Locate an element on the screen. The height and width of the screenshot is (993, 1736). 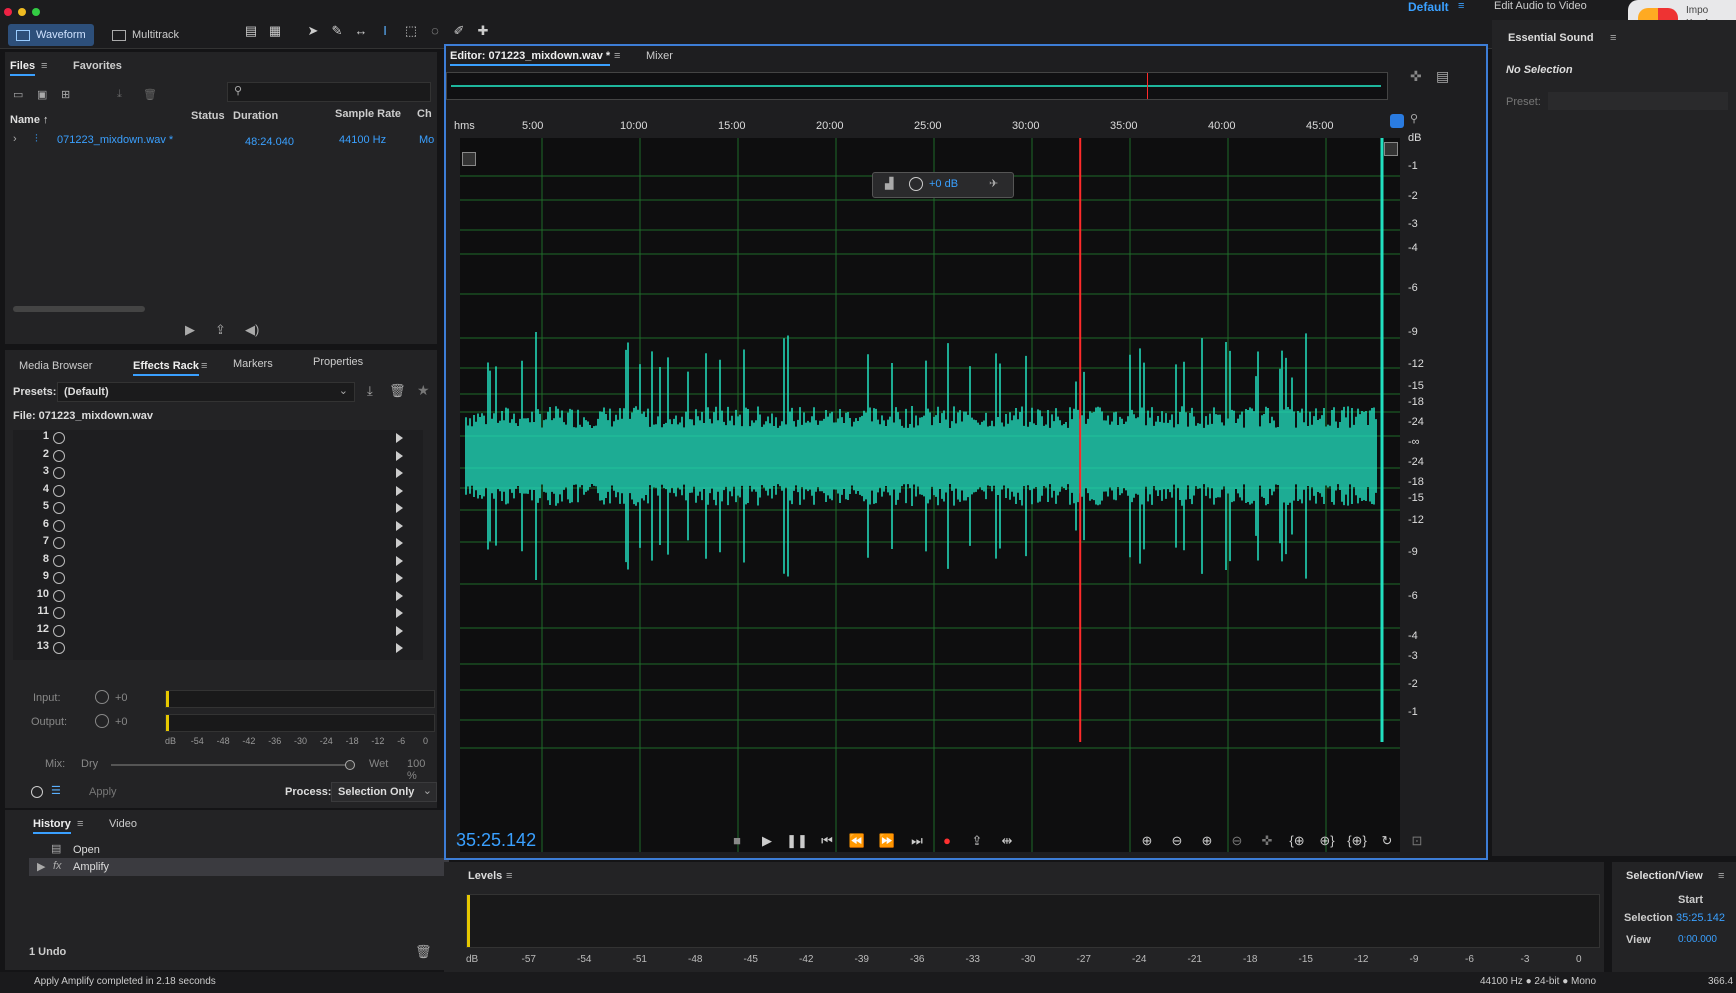
zoom-out-amplitude-icon: ⊖ is located at coordinates (1177, 841).